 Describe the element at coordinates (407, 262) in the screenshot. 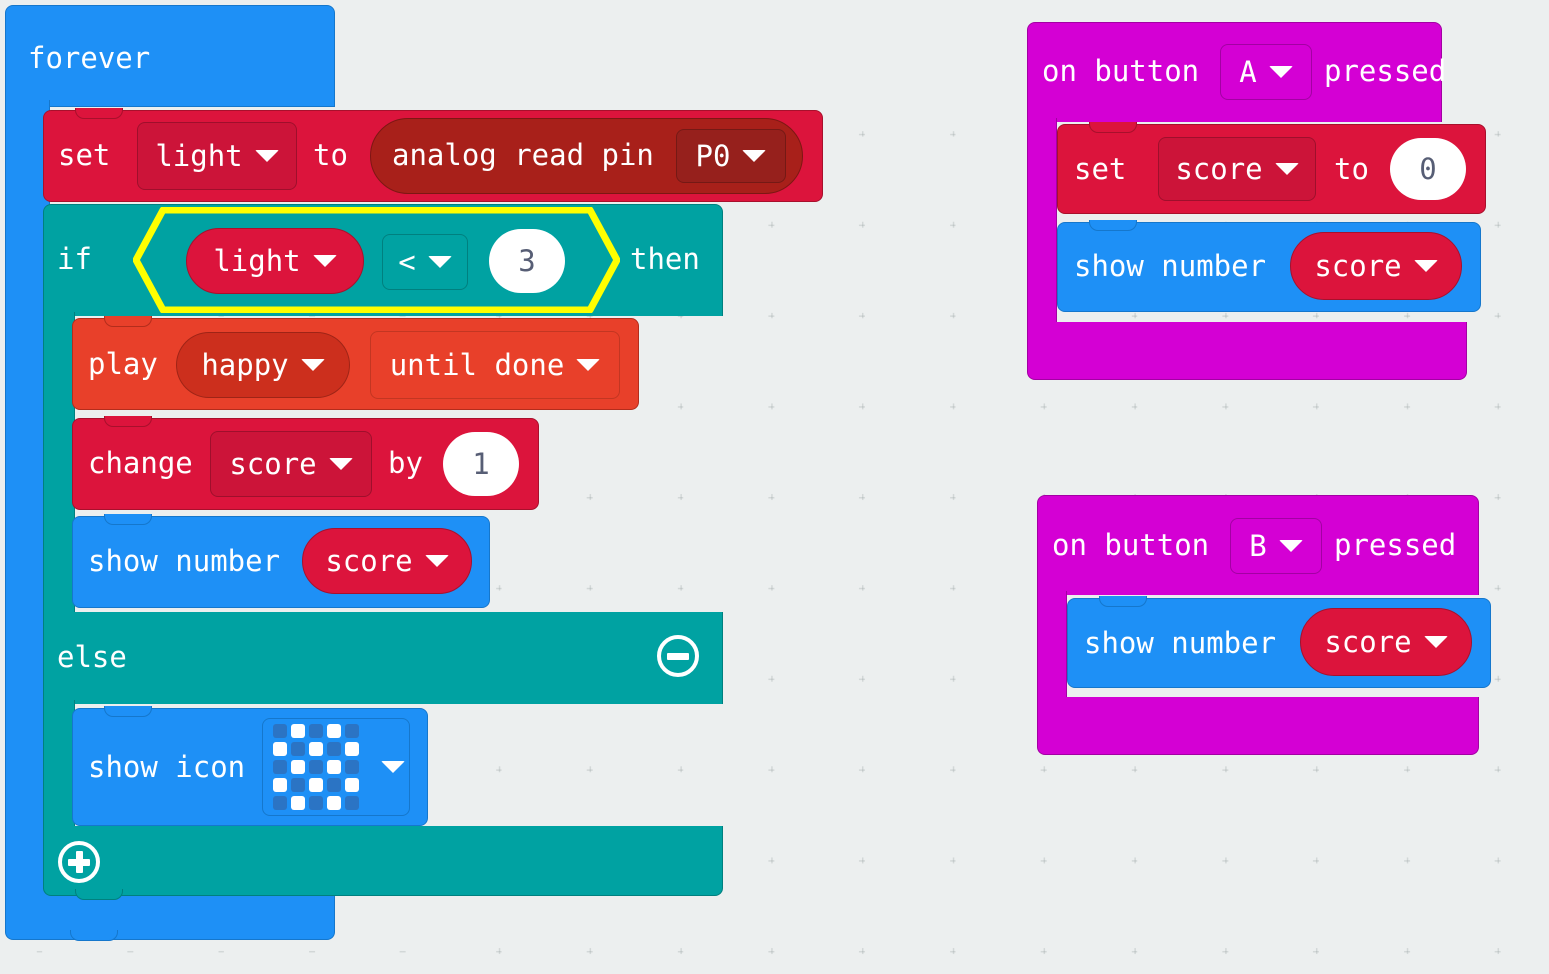

I see `condition-operator-value: <` at that location.